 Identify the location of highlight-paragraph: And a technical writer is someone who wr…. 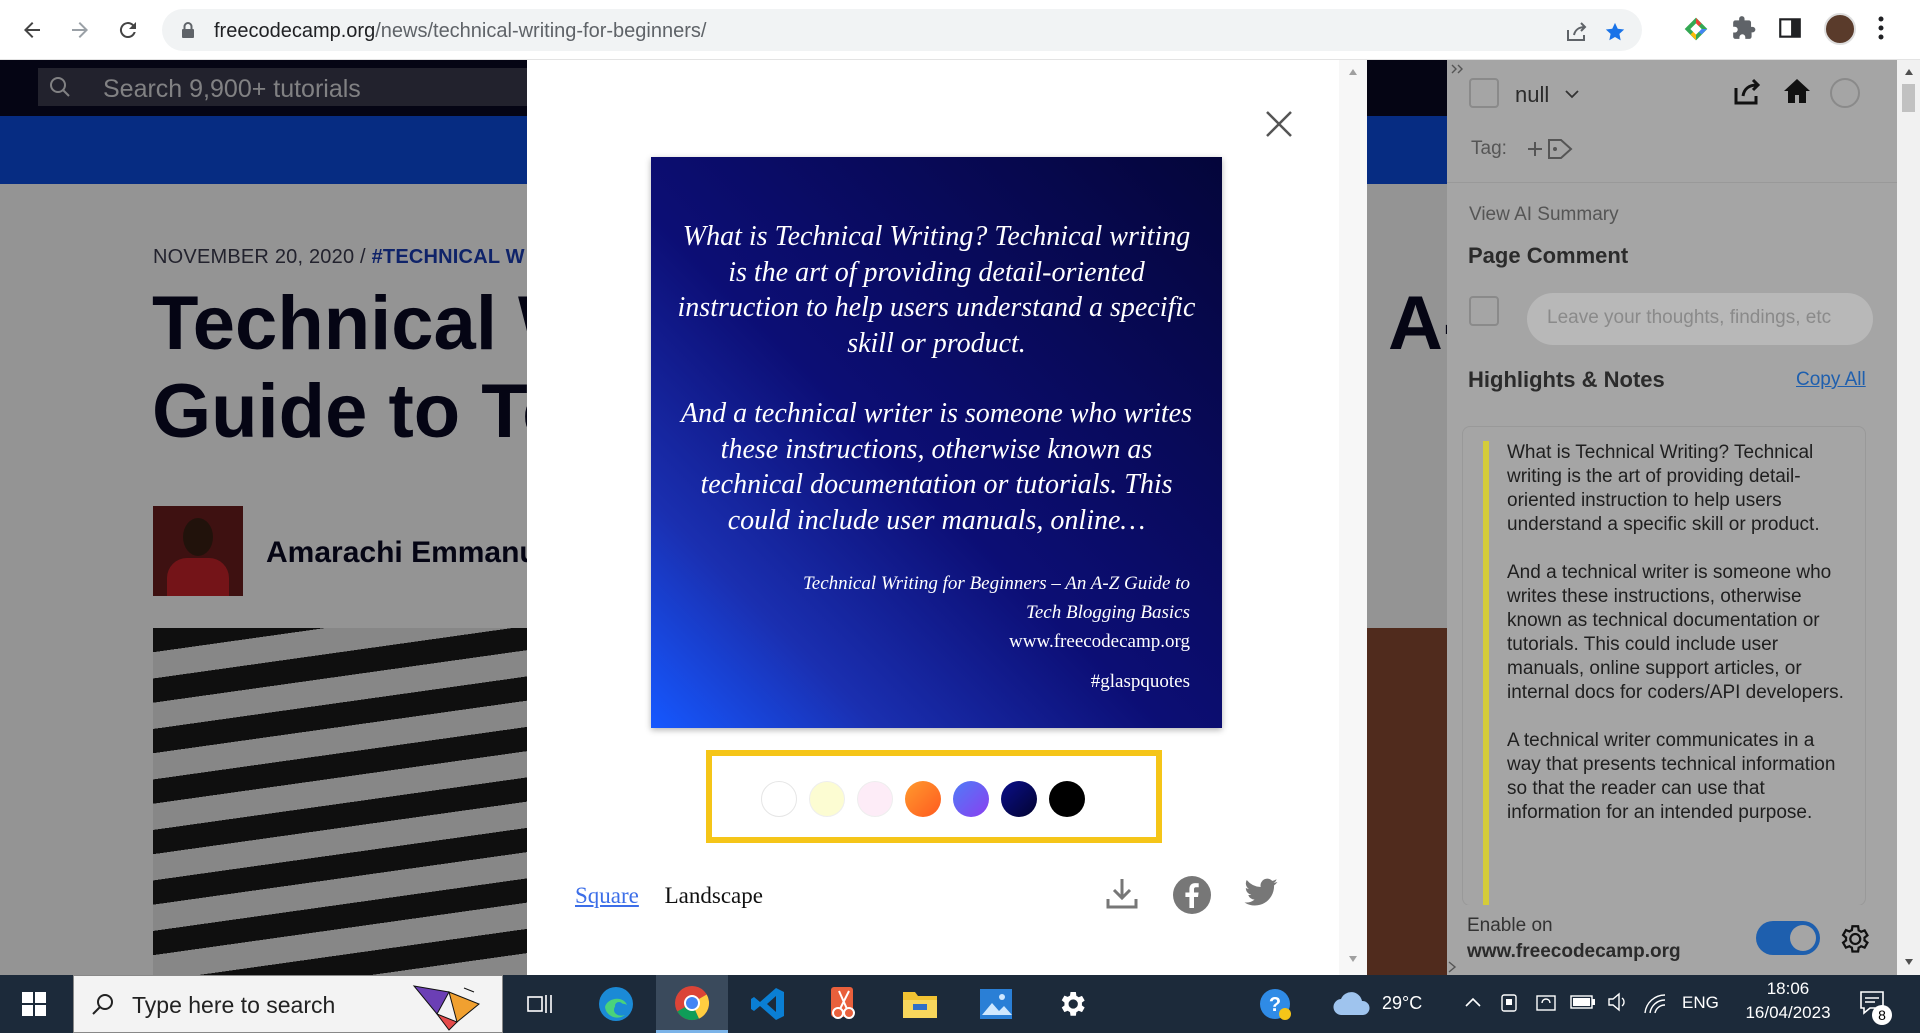
(1675, 632).